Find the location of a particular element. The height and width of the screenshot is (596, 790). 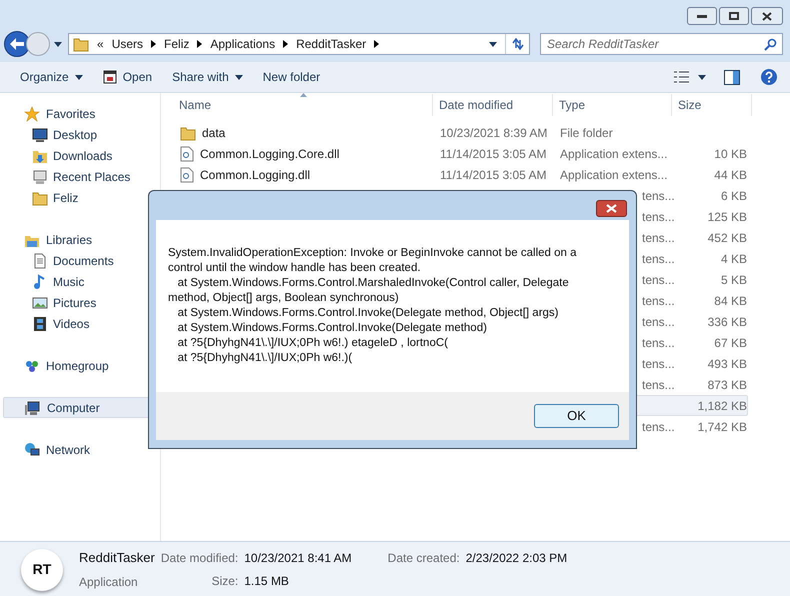

error-message-line: at System.Windows.Forms.Control.MarshaledInvoke(Control caller, Delegate is located at coordinates (373, 283).